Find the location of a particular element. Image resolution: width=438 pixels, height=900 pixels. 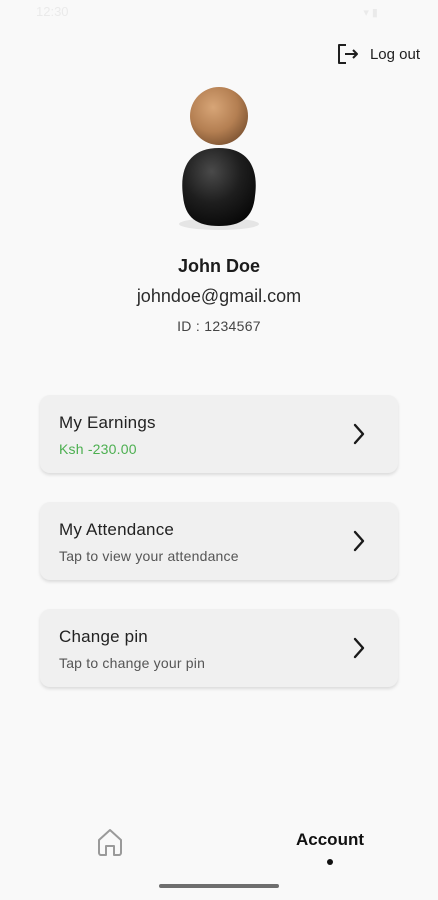

change-pin-card: Change pin Tap to change your pin is located at coordinates (219, 648).